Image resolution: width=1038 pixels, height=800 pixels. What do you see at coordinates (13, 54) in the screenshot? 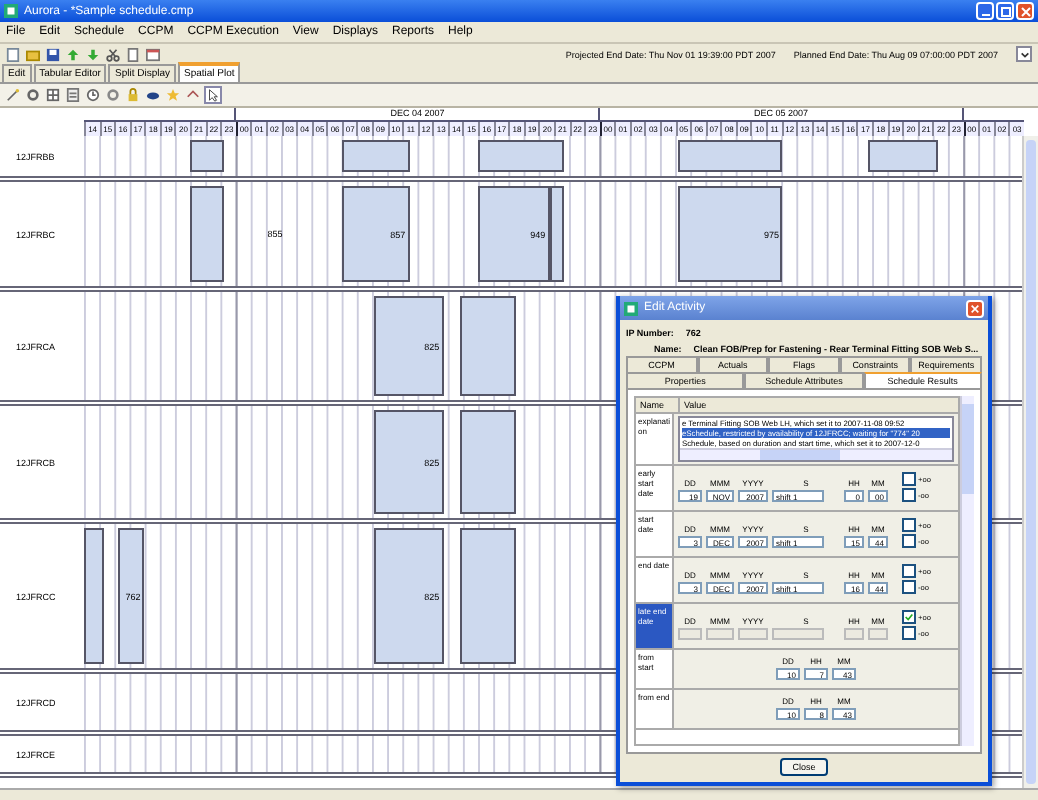
I see `new-file-icon` at bounding box center [13, 54].